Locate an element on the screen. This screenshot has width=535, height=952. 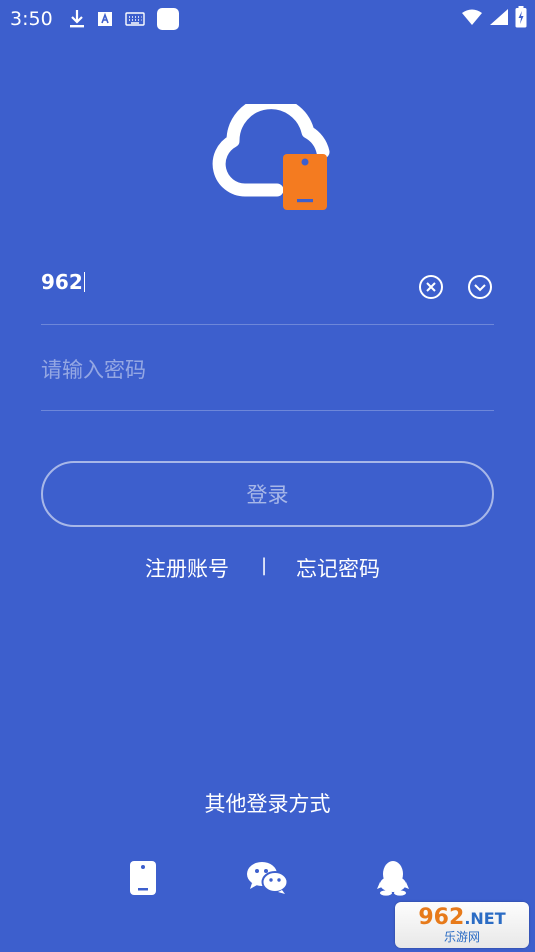
qq-icon is located at coordinates (393, 878).